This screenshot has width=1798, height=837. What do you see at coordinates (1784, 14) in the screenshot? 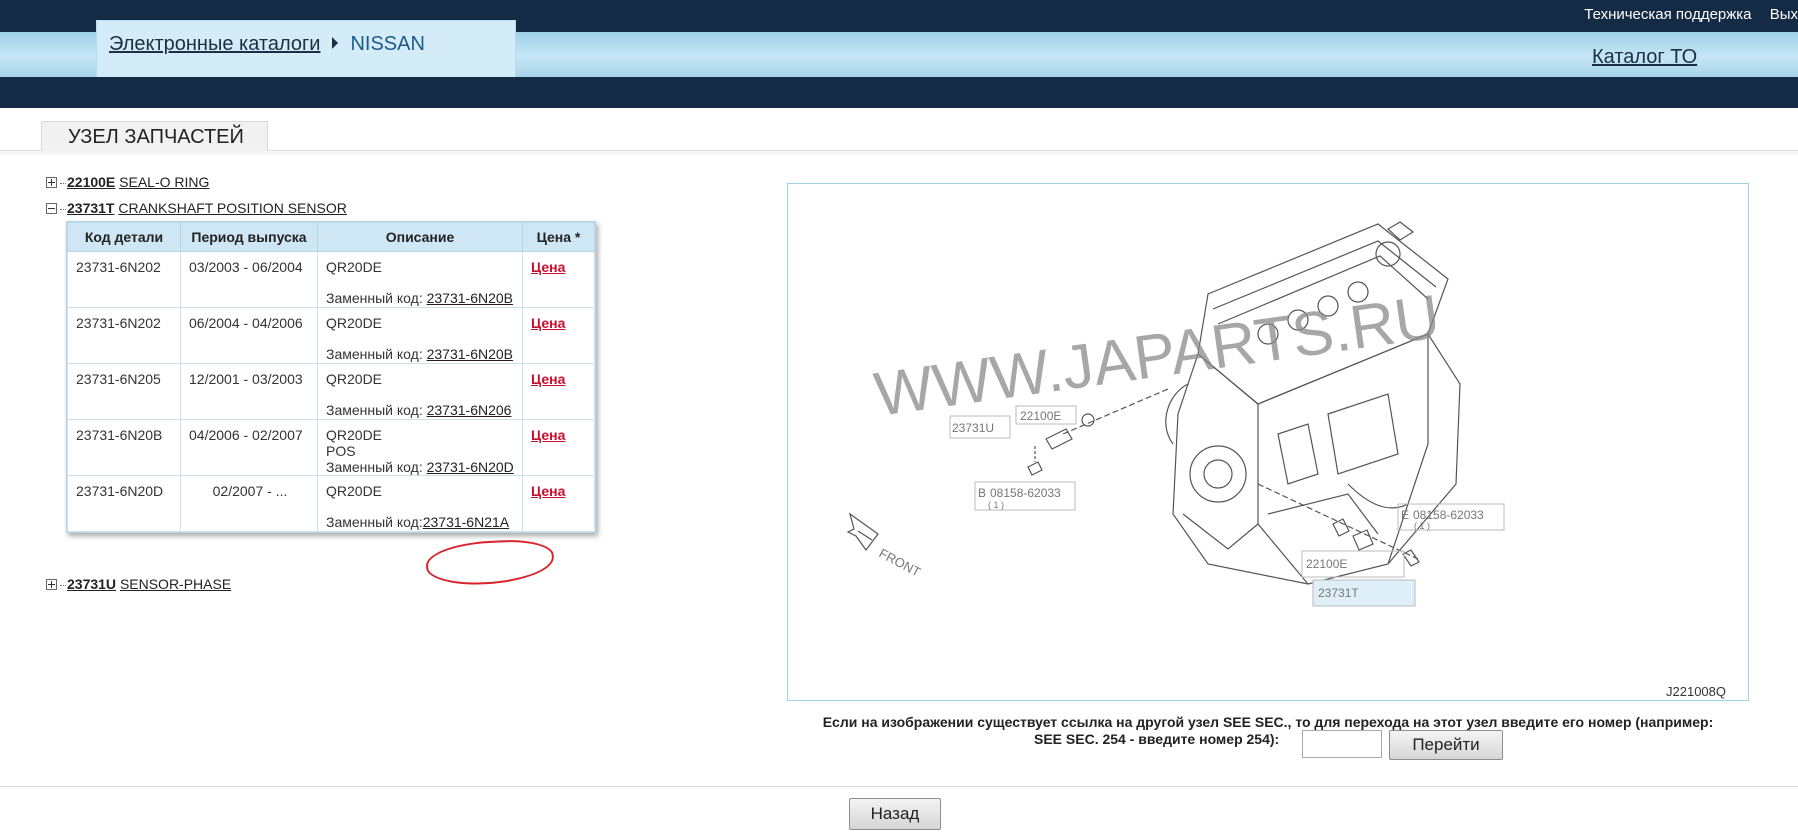
I see `logout-link: Вых` at bounding box center [1784, 14].